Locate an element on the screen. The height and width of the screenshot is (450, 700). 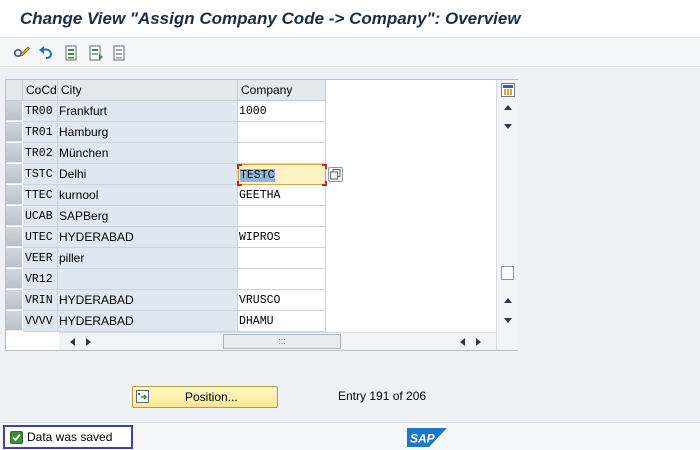
table-row: TR00 Frankfurt 1000 is located at coordinates (166, 111).